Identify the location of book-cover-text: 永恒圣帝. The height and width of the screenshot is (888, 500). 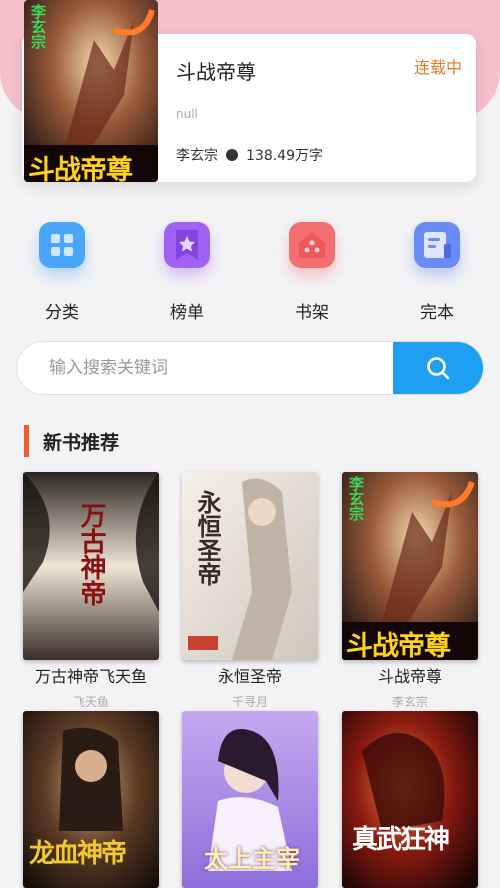
(207, 538).